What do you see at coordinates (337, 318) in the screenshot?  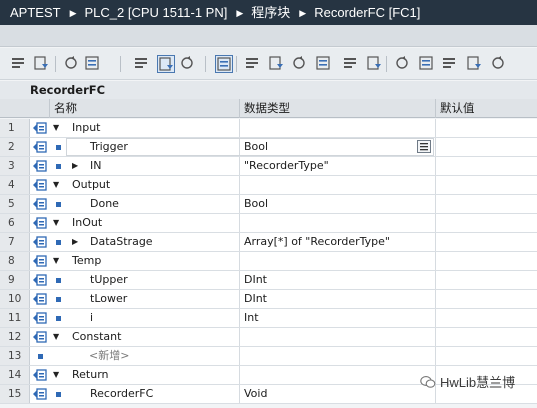 I see `param-datatype: Int` at bounding box center [337, 318].